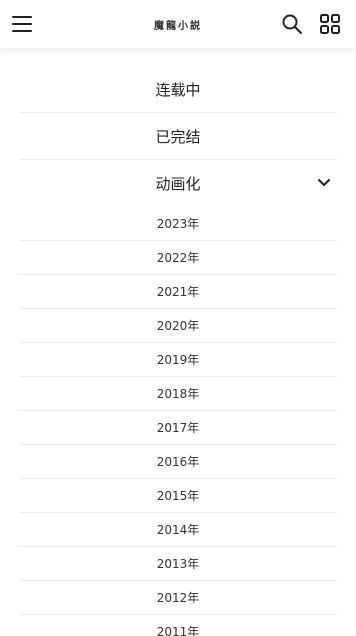  I want to click on category-animated: 动画化, so click(178, 183).